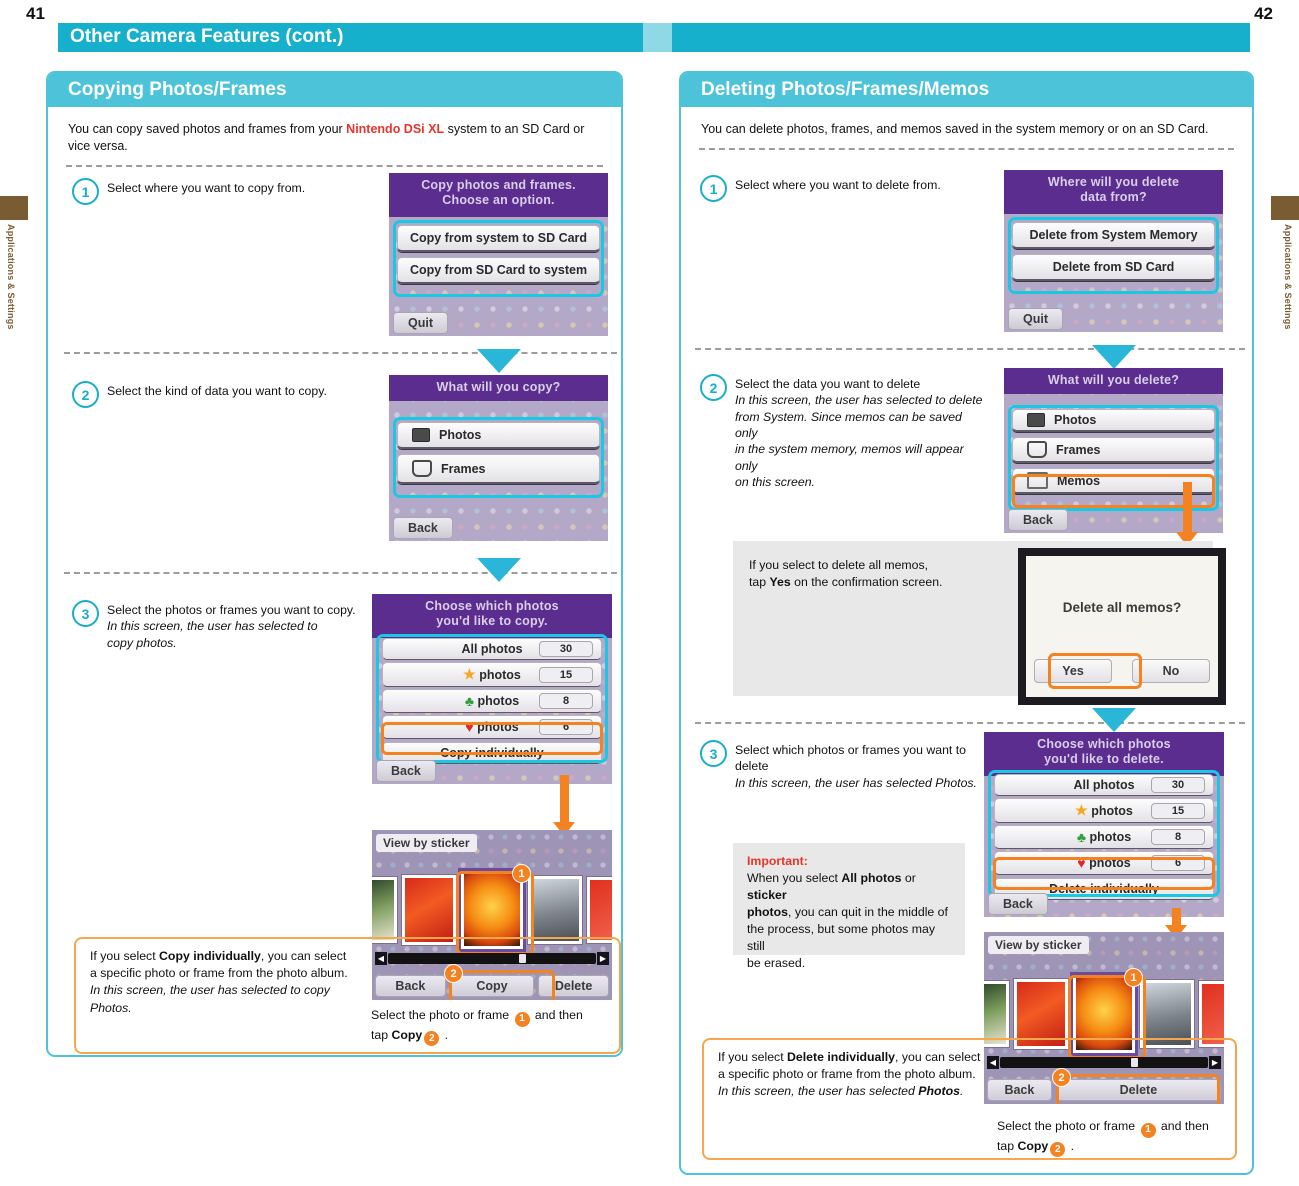 The width and height of the screenshot is (1299, 1186). I want to click on chapter-bar-left-cap, so click(651, 37).